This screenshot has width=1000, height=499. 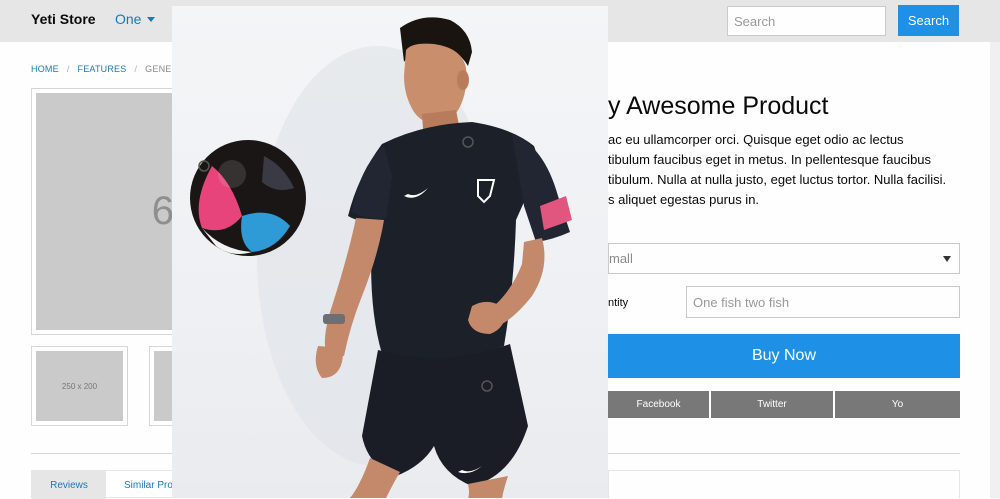 I want to click on size-select-value: mall, so click(x=621, y=258).